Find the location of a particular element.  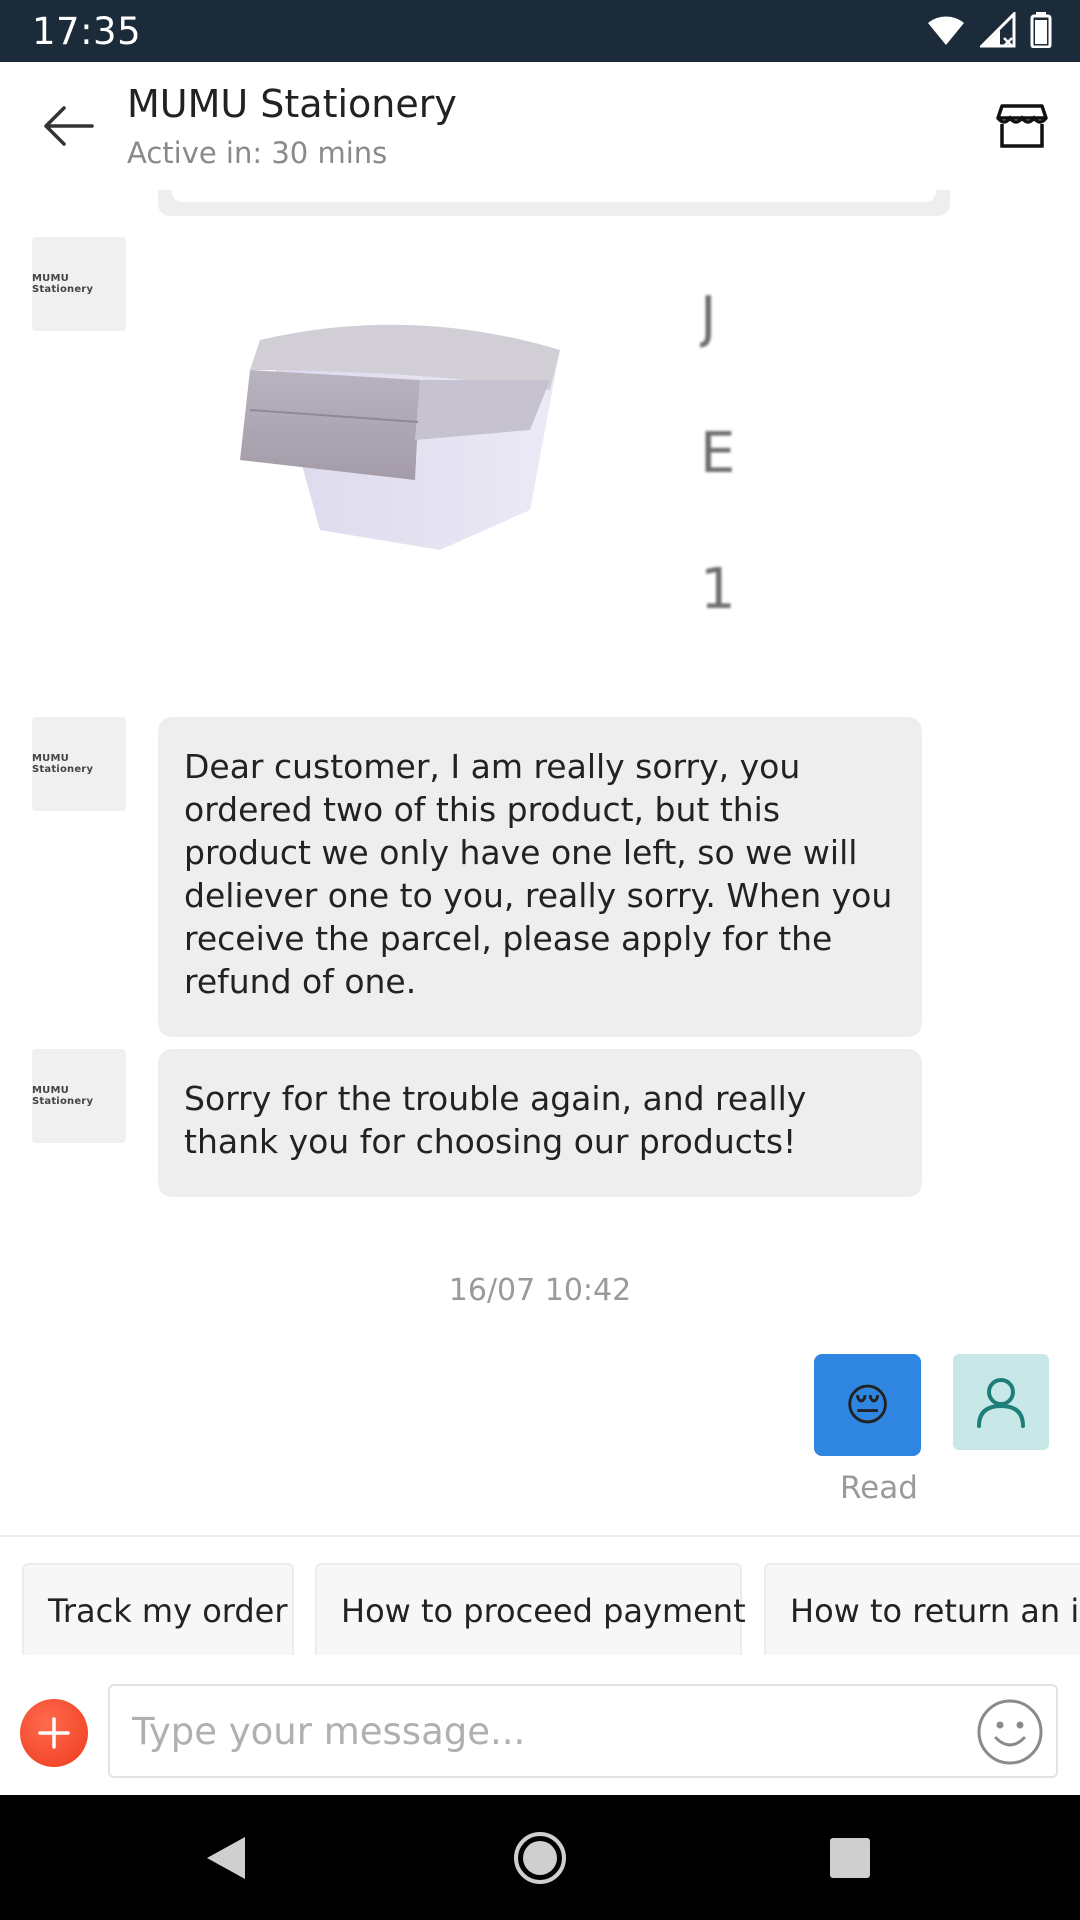

plus-icon is located at coordinates (54, 1733).